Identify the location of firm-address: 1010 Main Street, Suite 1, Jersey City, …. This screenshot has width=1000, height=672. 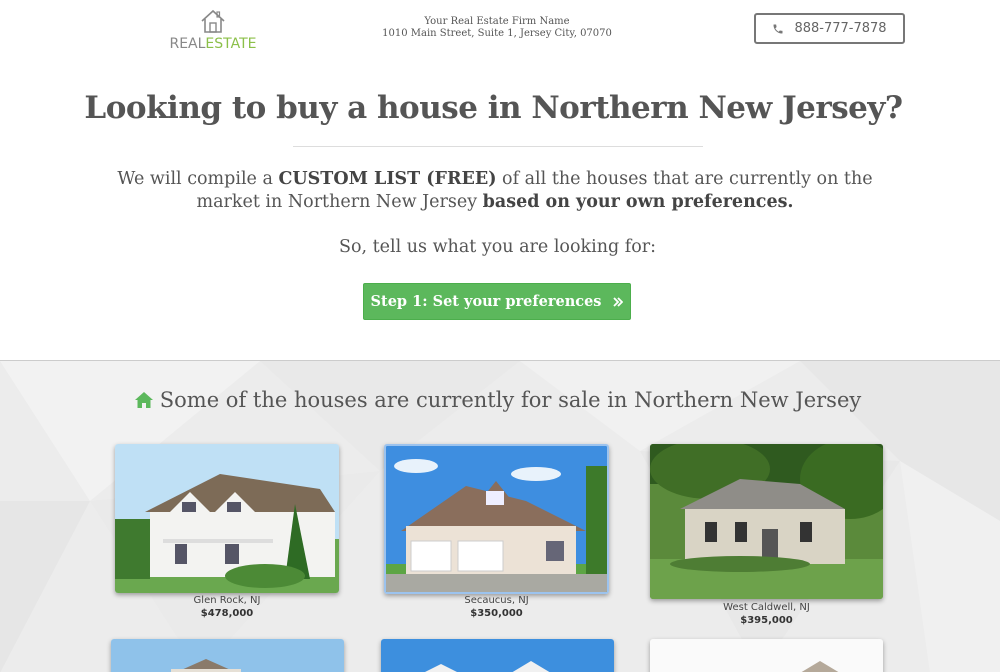
(497, 33).